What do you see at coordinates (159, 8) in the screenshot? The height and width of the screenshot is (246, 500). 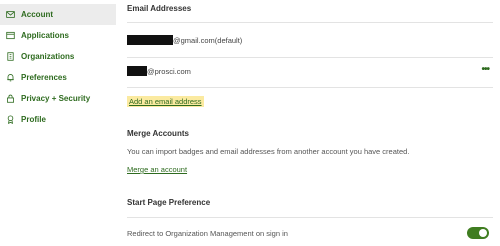 I see `email-addresses-heading: Email Addresses` at bounding box center [159, 8].